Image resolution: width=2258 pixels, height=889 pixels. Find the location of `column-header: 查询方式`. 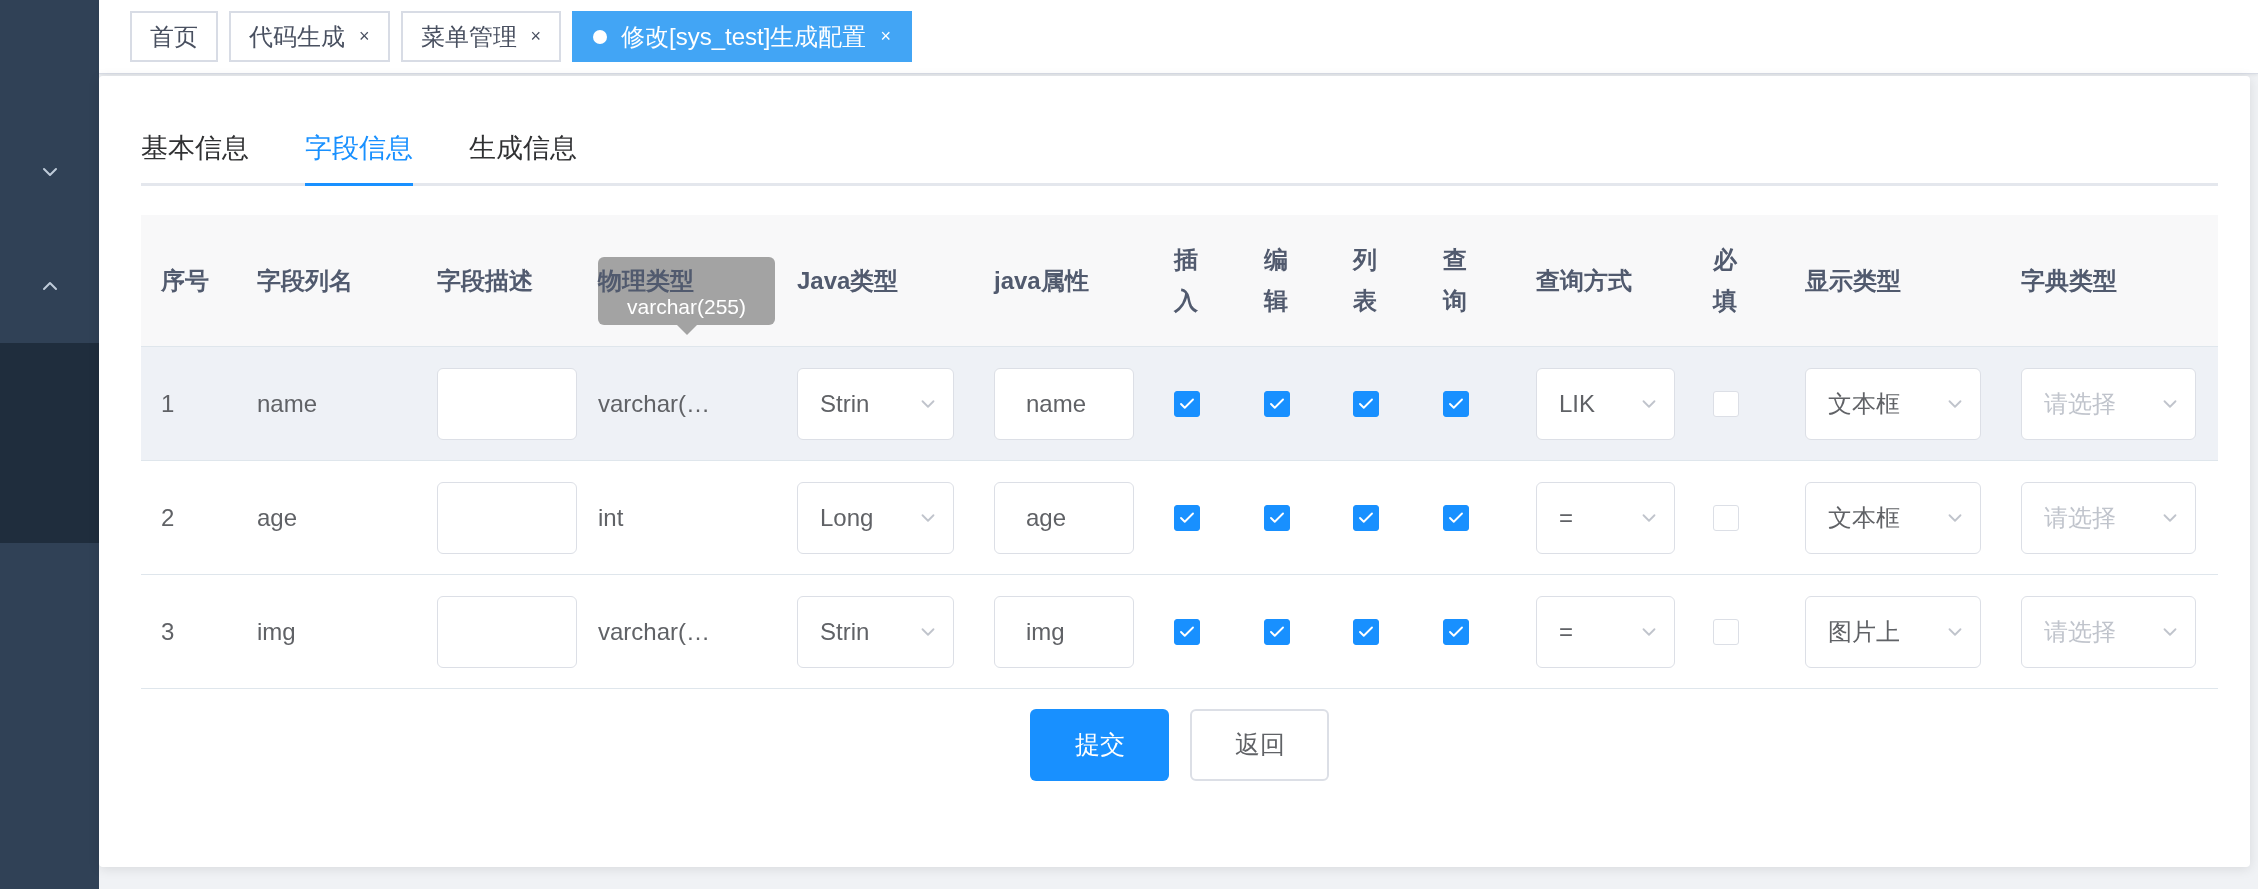

column-header: 查询方式 is located at coordinates (1584, 280).